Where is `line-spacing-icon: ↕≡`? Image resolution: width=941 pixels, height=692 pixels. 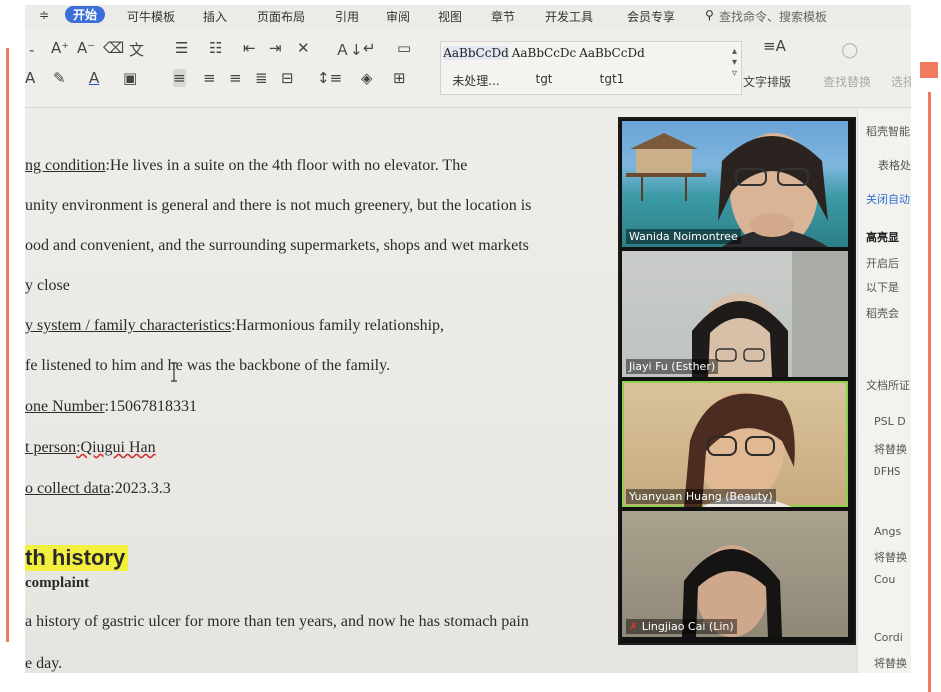
line-spacing-icon: ↕≡ is located at coordinates (329, 78).